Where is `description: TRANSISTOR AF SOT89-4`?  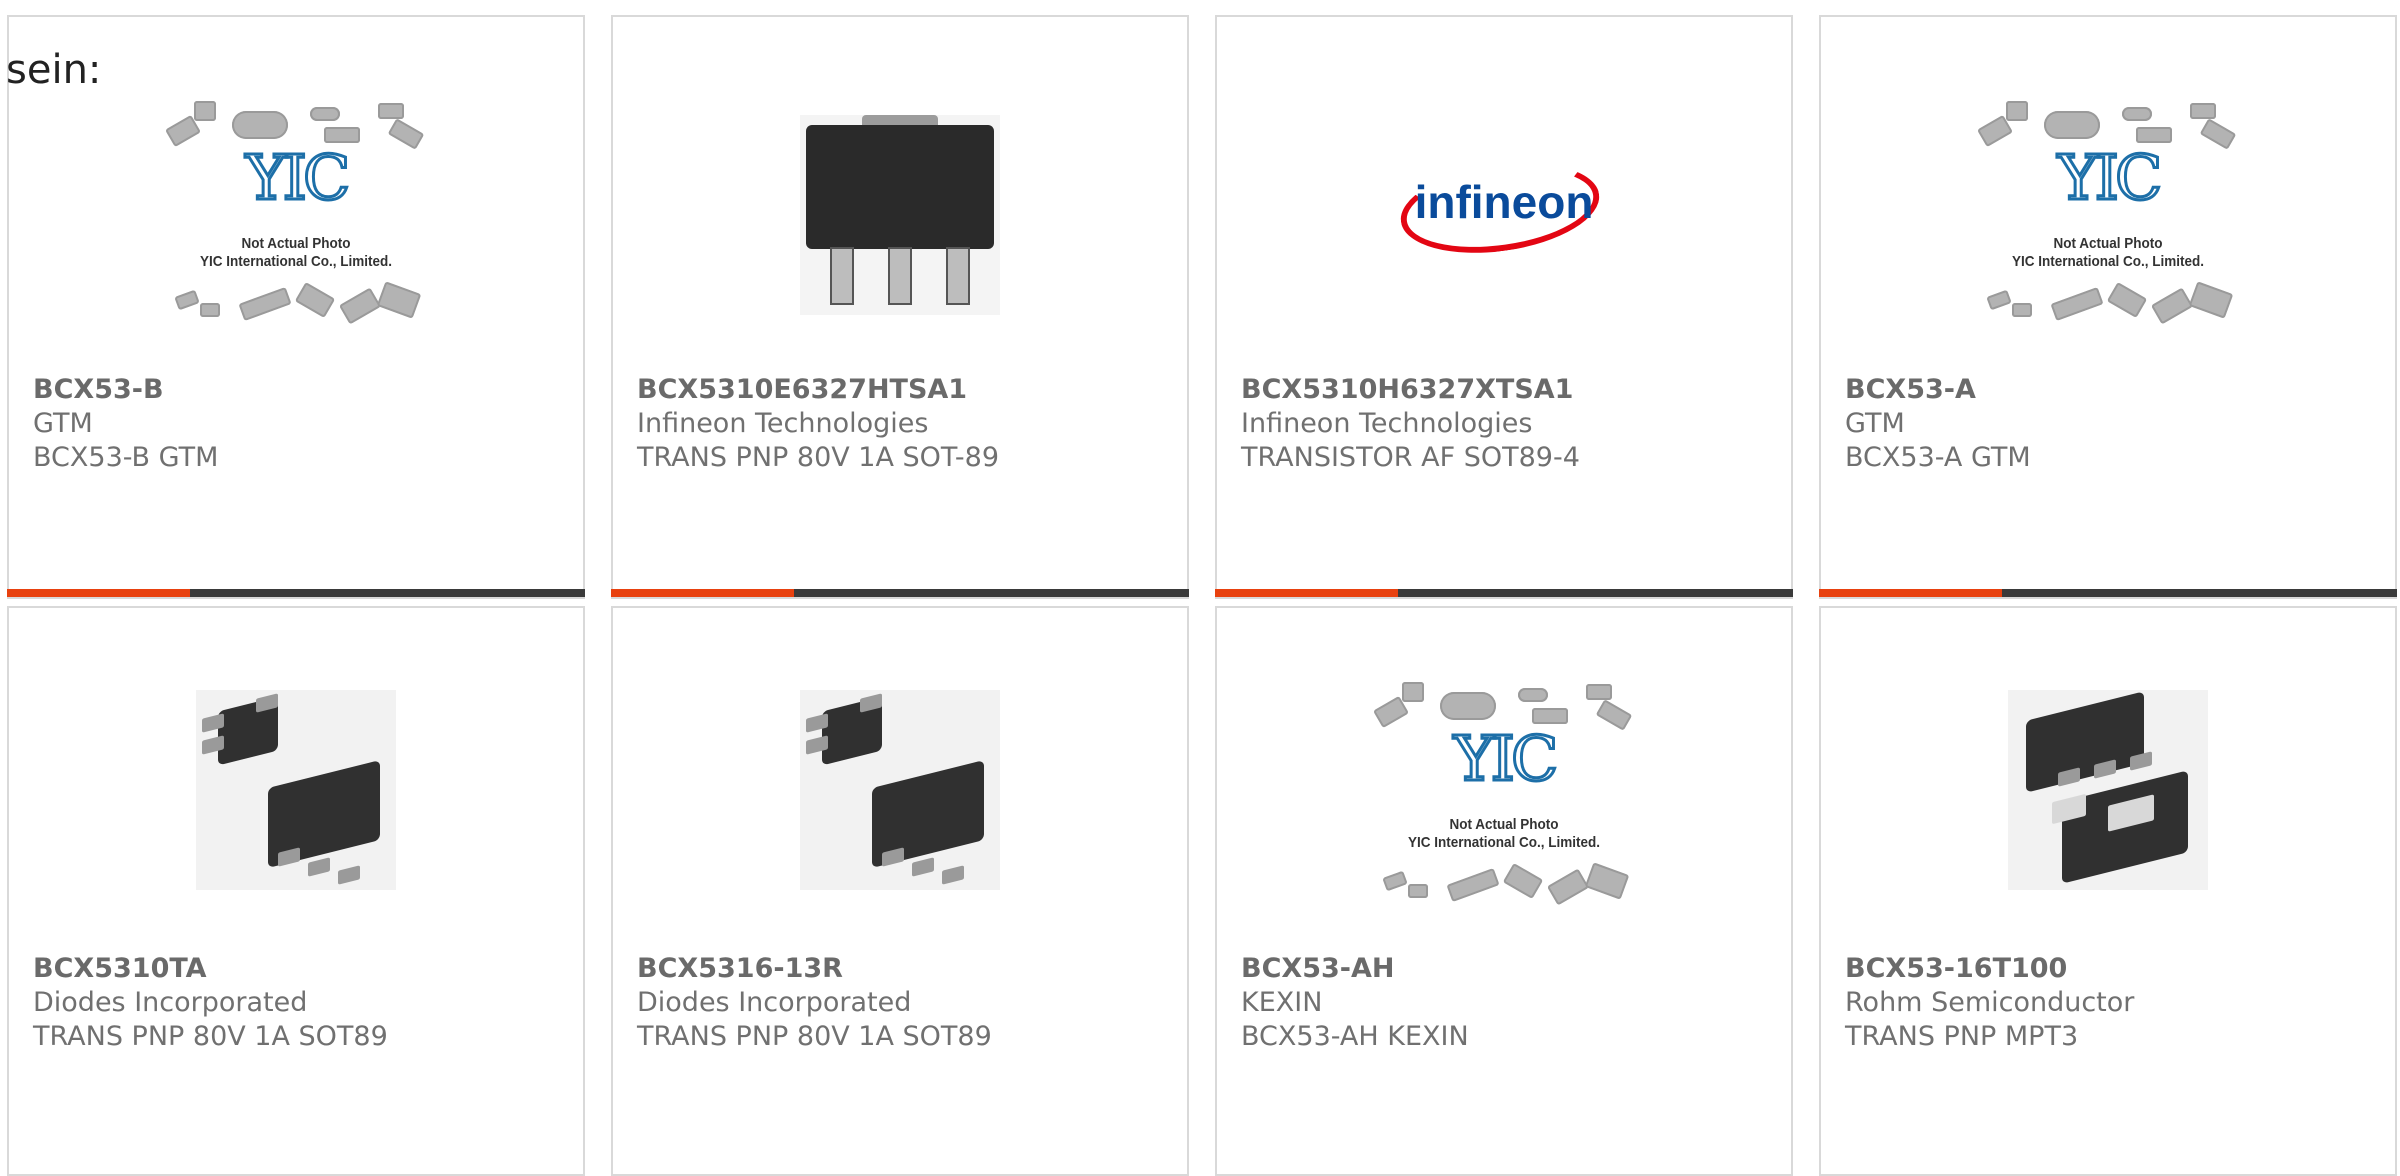
description: TRANSISTOR AF SOT89-4 is located at coordinates (1410, 457).